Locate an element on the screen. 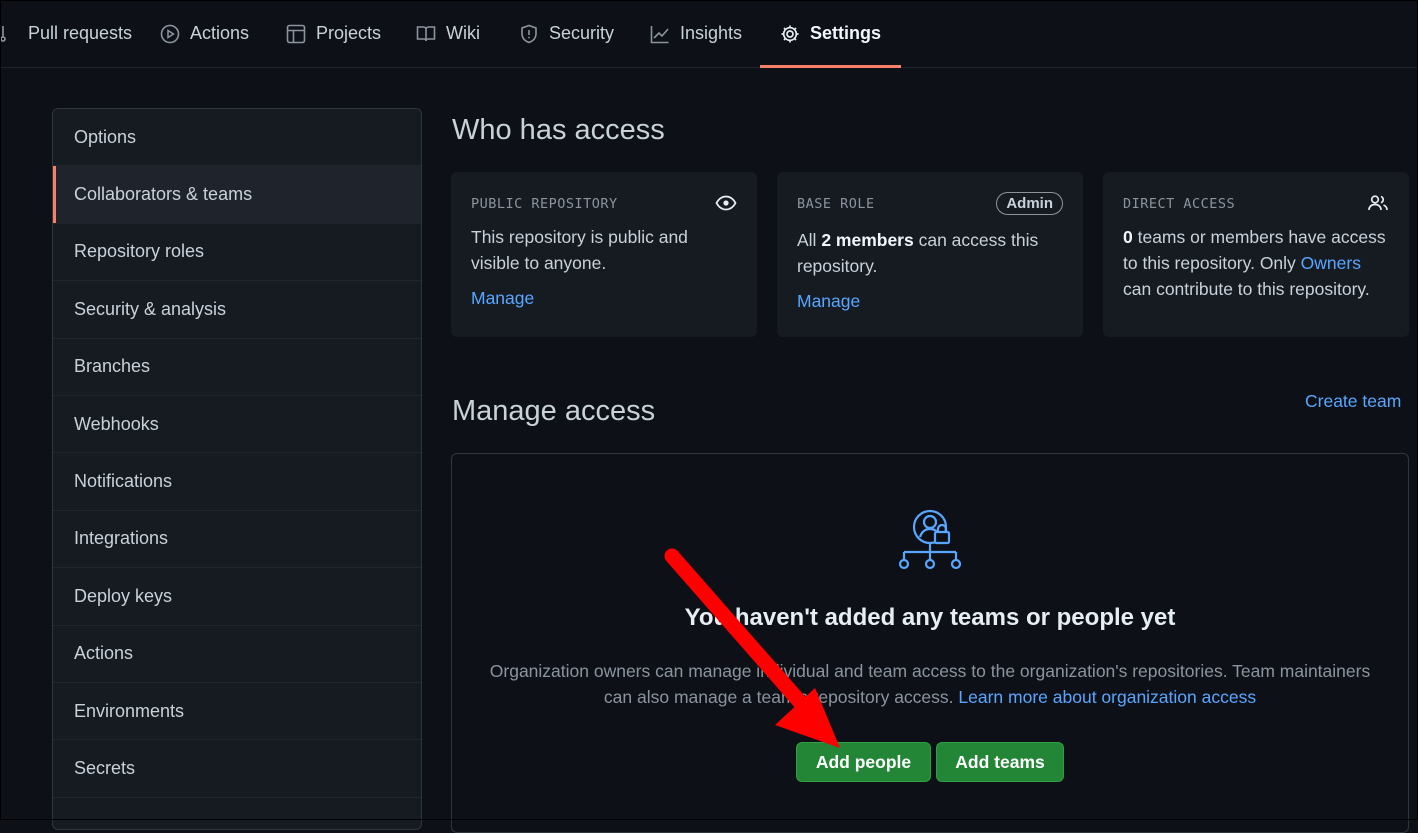 The image size is (1418, 833). tab-wiki: Wiki is located at coordinates (448, 33).